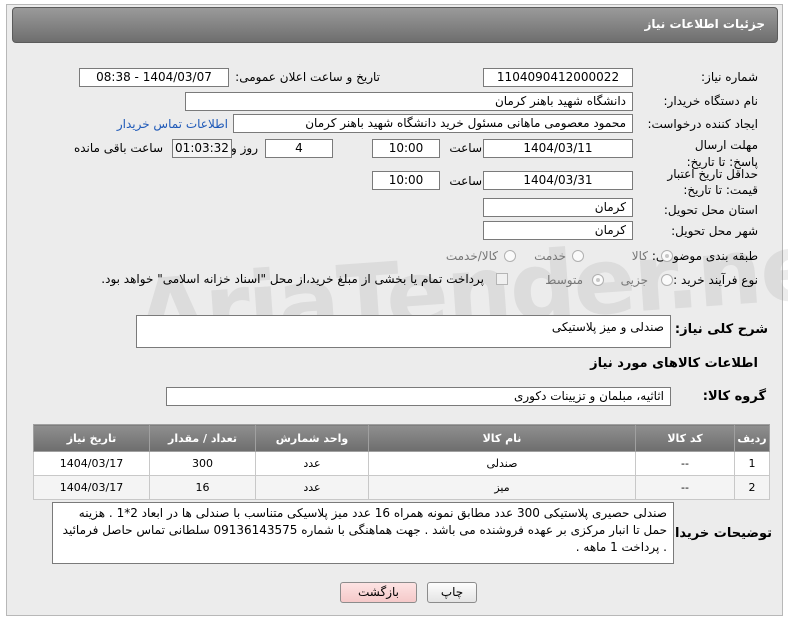  Describe the element at coordinates (202, 148) in the screenshot. I see `remaining-time-field: 01:03:32` at that location.